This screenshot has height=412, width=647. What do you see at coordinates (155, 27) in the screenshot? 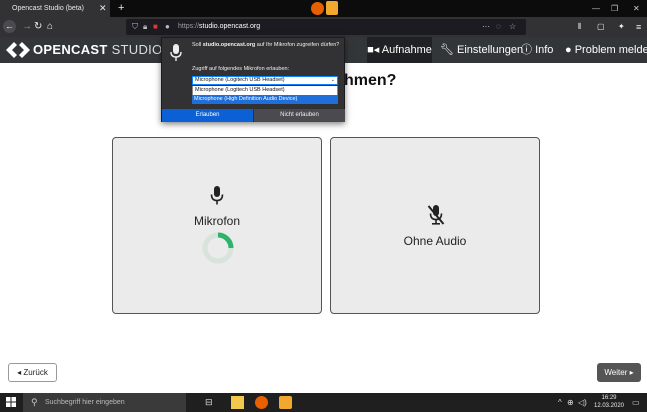
I see `camera-permission-icon: ■` at bounding box center [155, 27].